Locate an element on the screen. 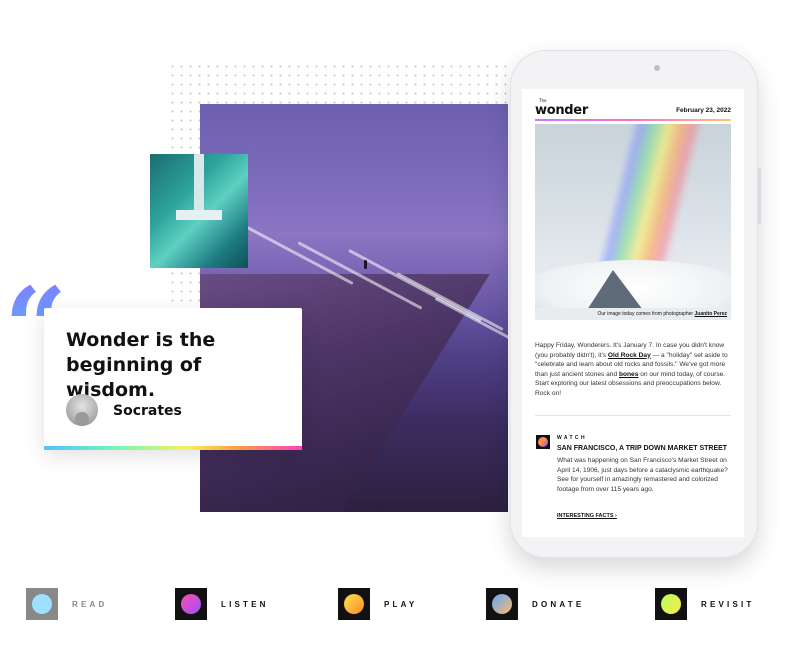 This screenshot has width=800, height=654. nav-label-listen: LISTEN is located at coordinates (245, 604).